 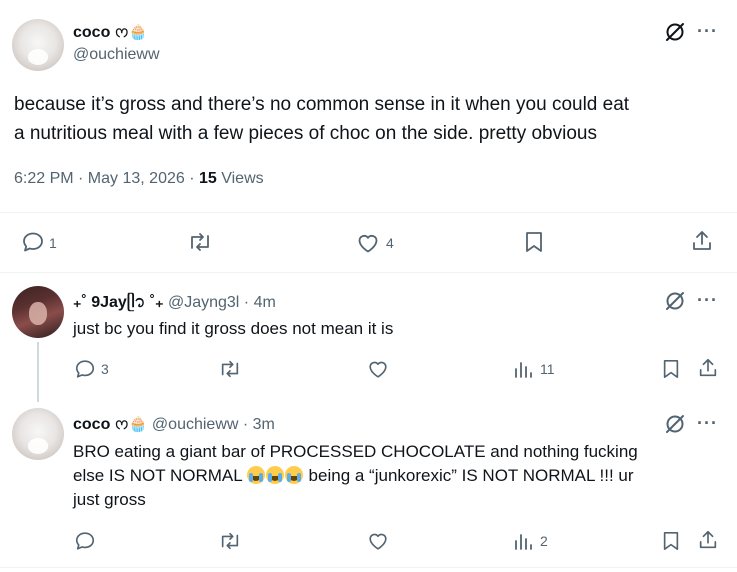 I want to click on views-count: 2, so click(x=544, y=541).